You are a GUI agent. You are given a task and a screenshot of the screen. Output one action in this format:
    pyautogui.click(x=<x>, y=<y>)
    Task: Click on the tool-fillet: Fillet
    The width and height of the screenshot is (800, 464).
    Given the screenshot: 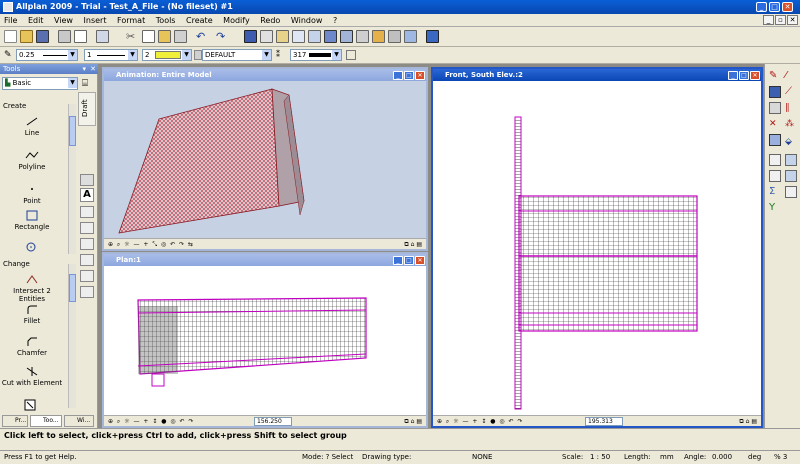 What is the action you would take?
    pyautogui.click(x=32, y=314)
    